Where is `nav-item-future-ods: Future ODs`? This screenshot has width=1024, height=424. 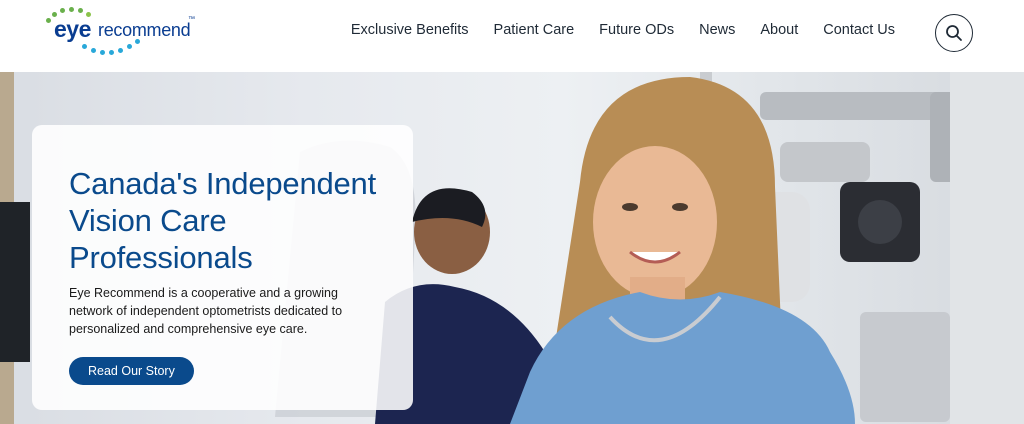
nav-item-future-ods: Future ODs is located at coordinates (636, 30).